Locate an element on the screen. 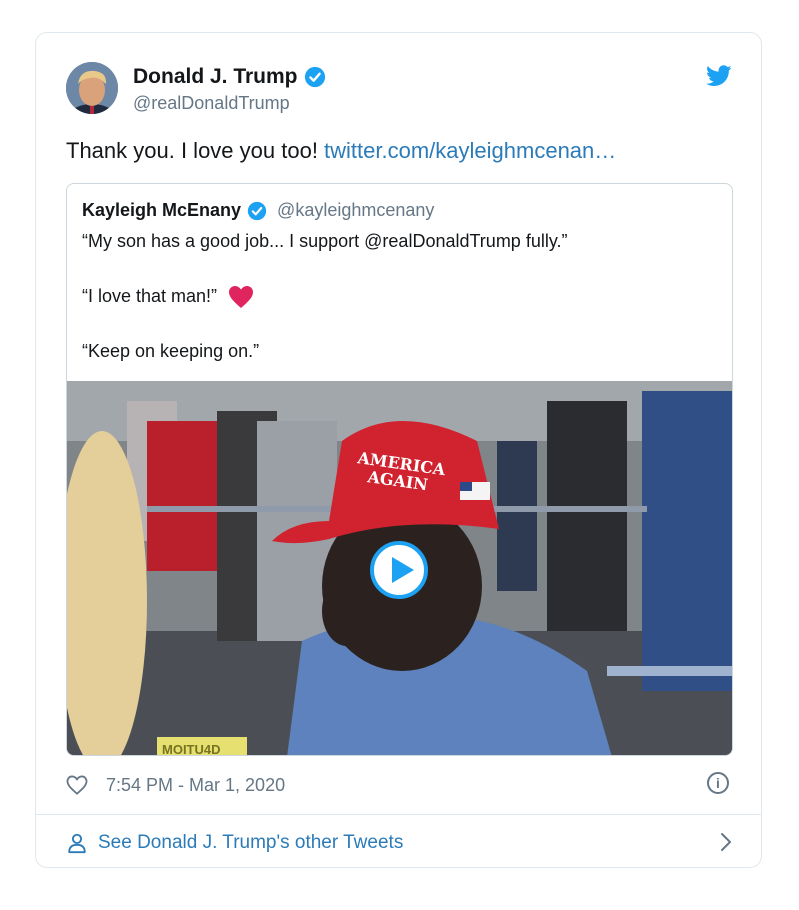 This screenshot has height=910, width=799. twitter-bird-icon is located at coordinates (719, 76).